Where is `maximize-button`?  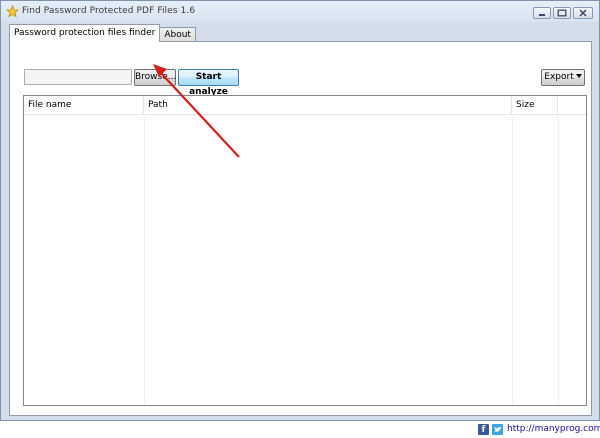
maximize-button is located at coordinates (562, 13).